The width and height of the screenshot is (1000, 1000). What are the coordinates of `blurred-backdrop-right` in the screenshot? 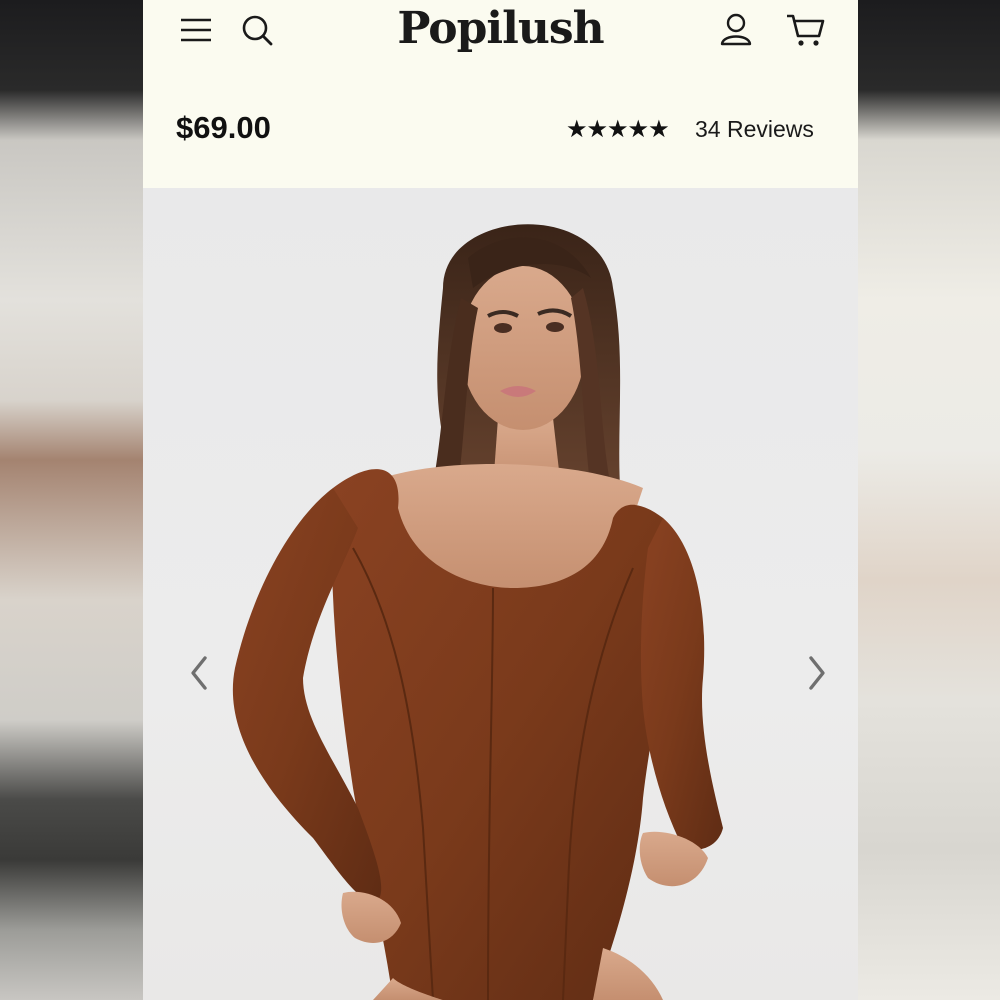 It's located at (929, 500).